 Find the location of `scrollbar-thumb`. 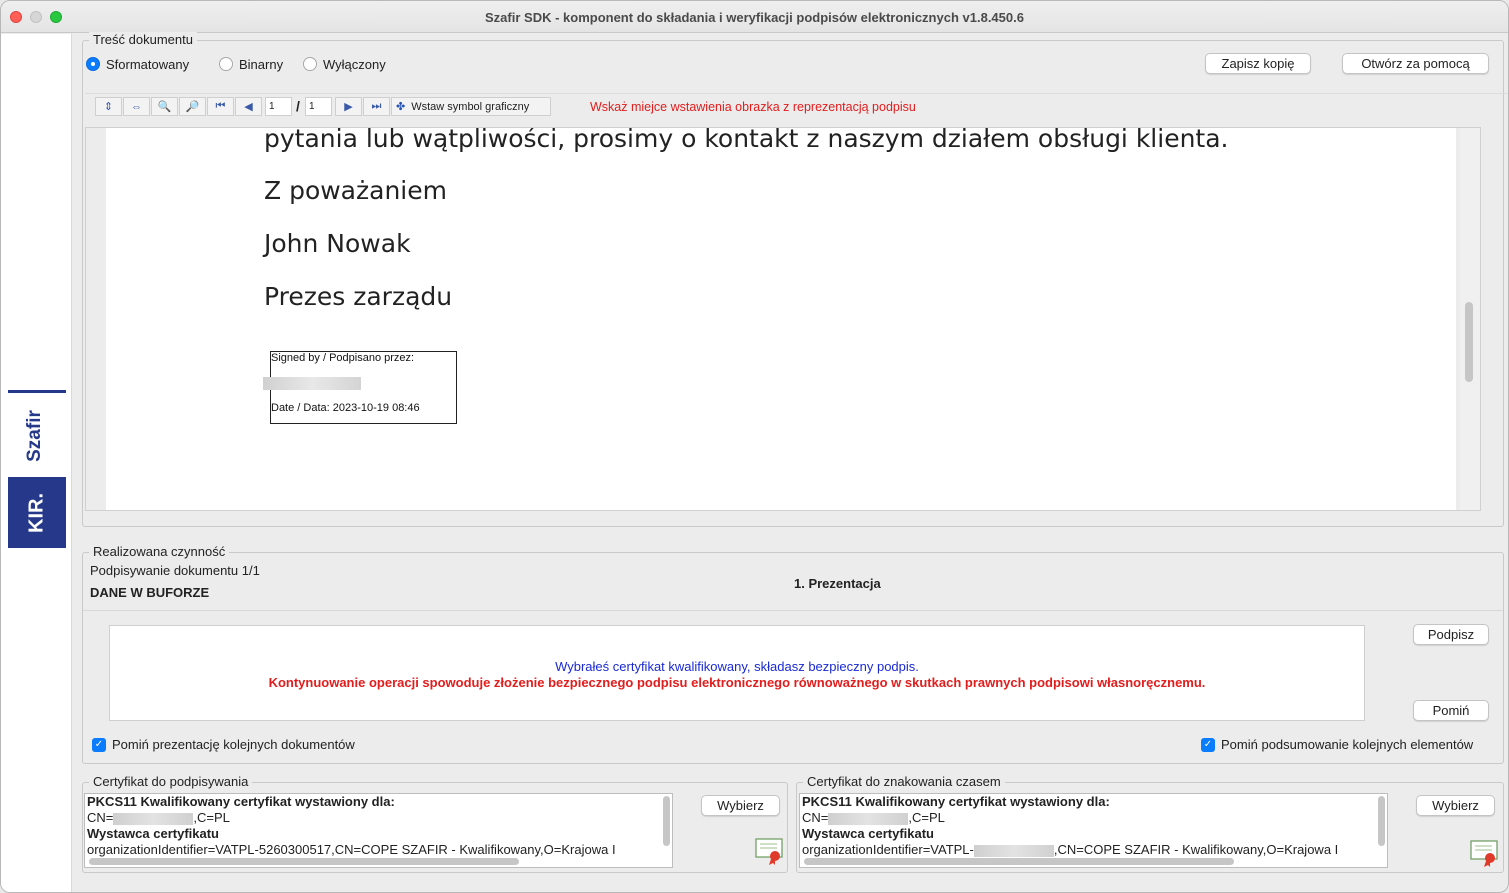

scrollbar-thumb is located at coordinates (1469, 342).